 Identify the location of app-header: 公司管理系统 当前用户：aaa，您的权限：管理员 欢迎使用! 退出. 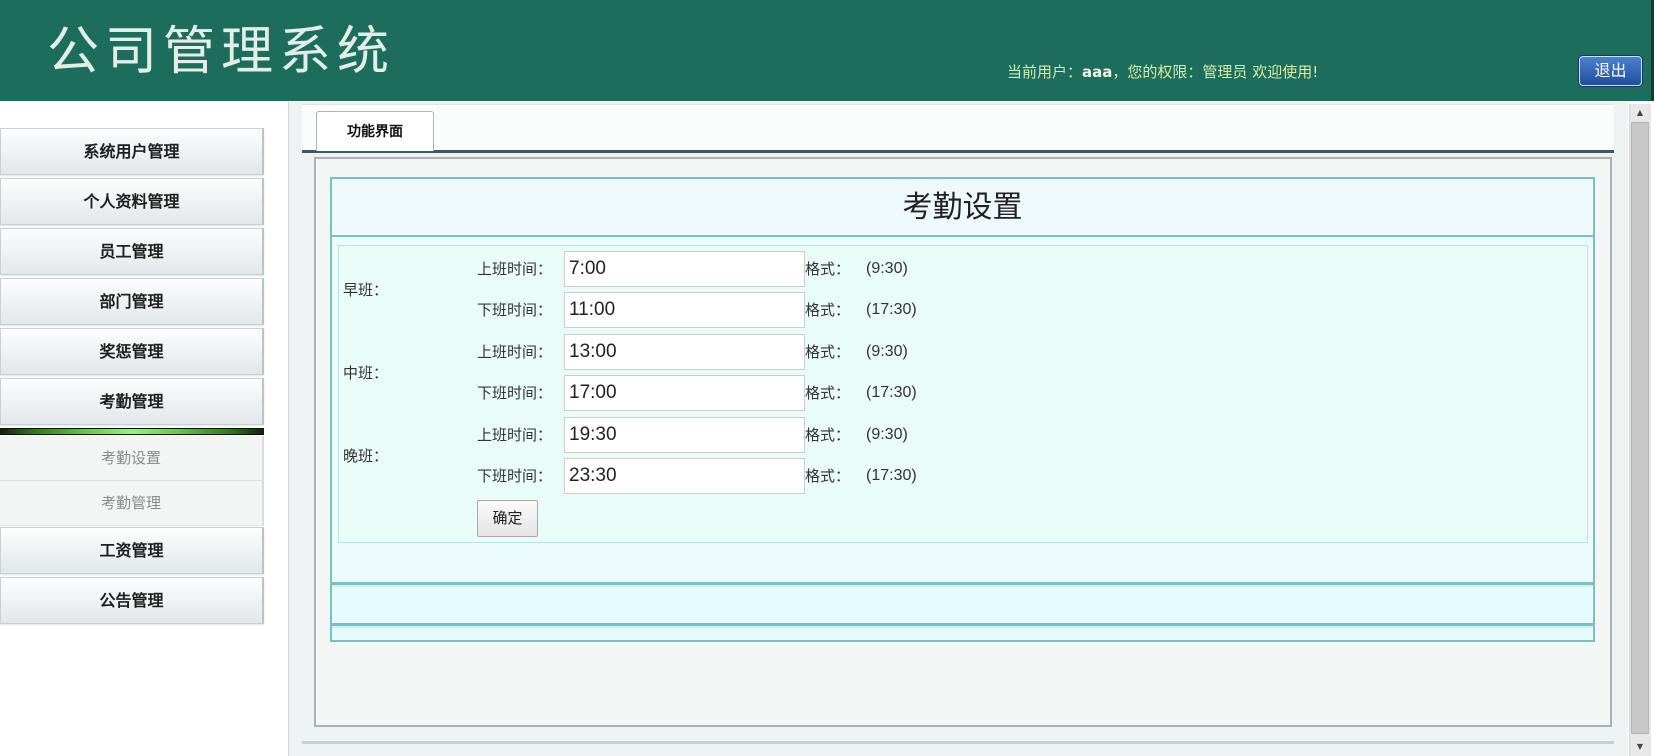
(827, 50).